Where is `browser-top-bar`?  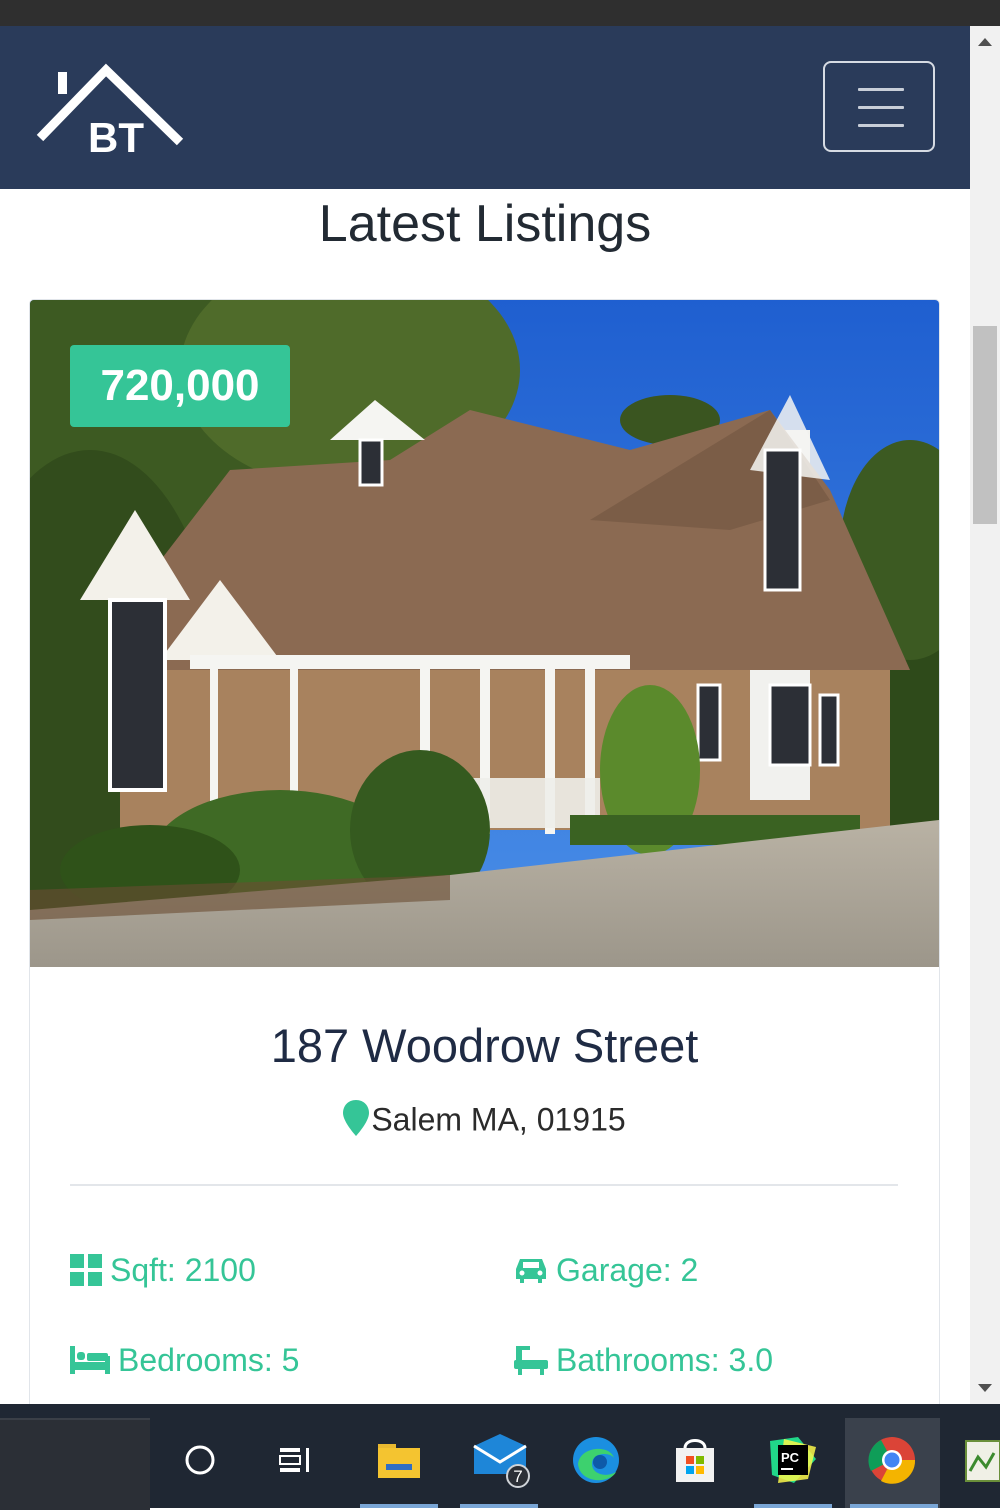
browser-top-bar is located at coordinates (500, 13).